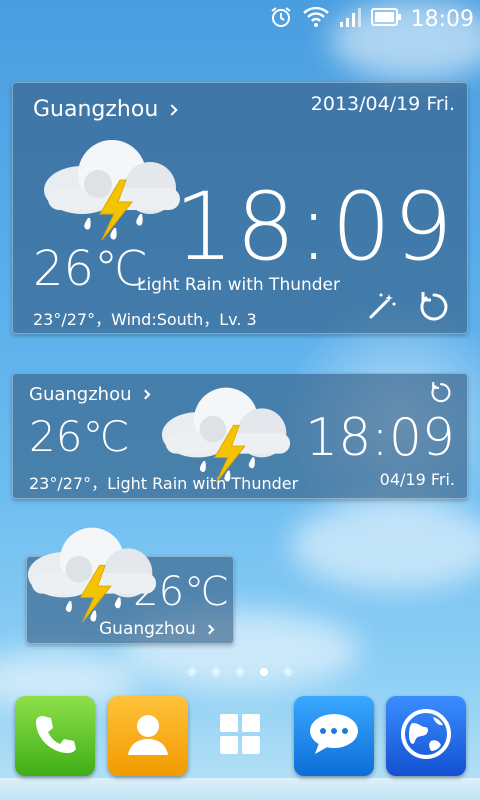 This screenshot has height=800, width=480. Describe the element at coordinates (382, 308) in the screenshot. I see `magic-wand-icon` at that location.